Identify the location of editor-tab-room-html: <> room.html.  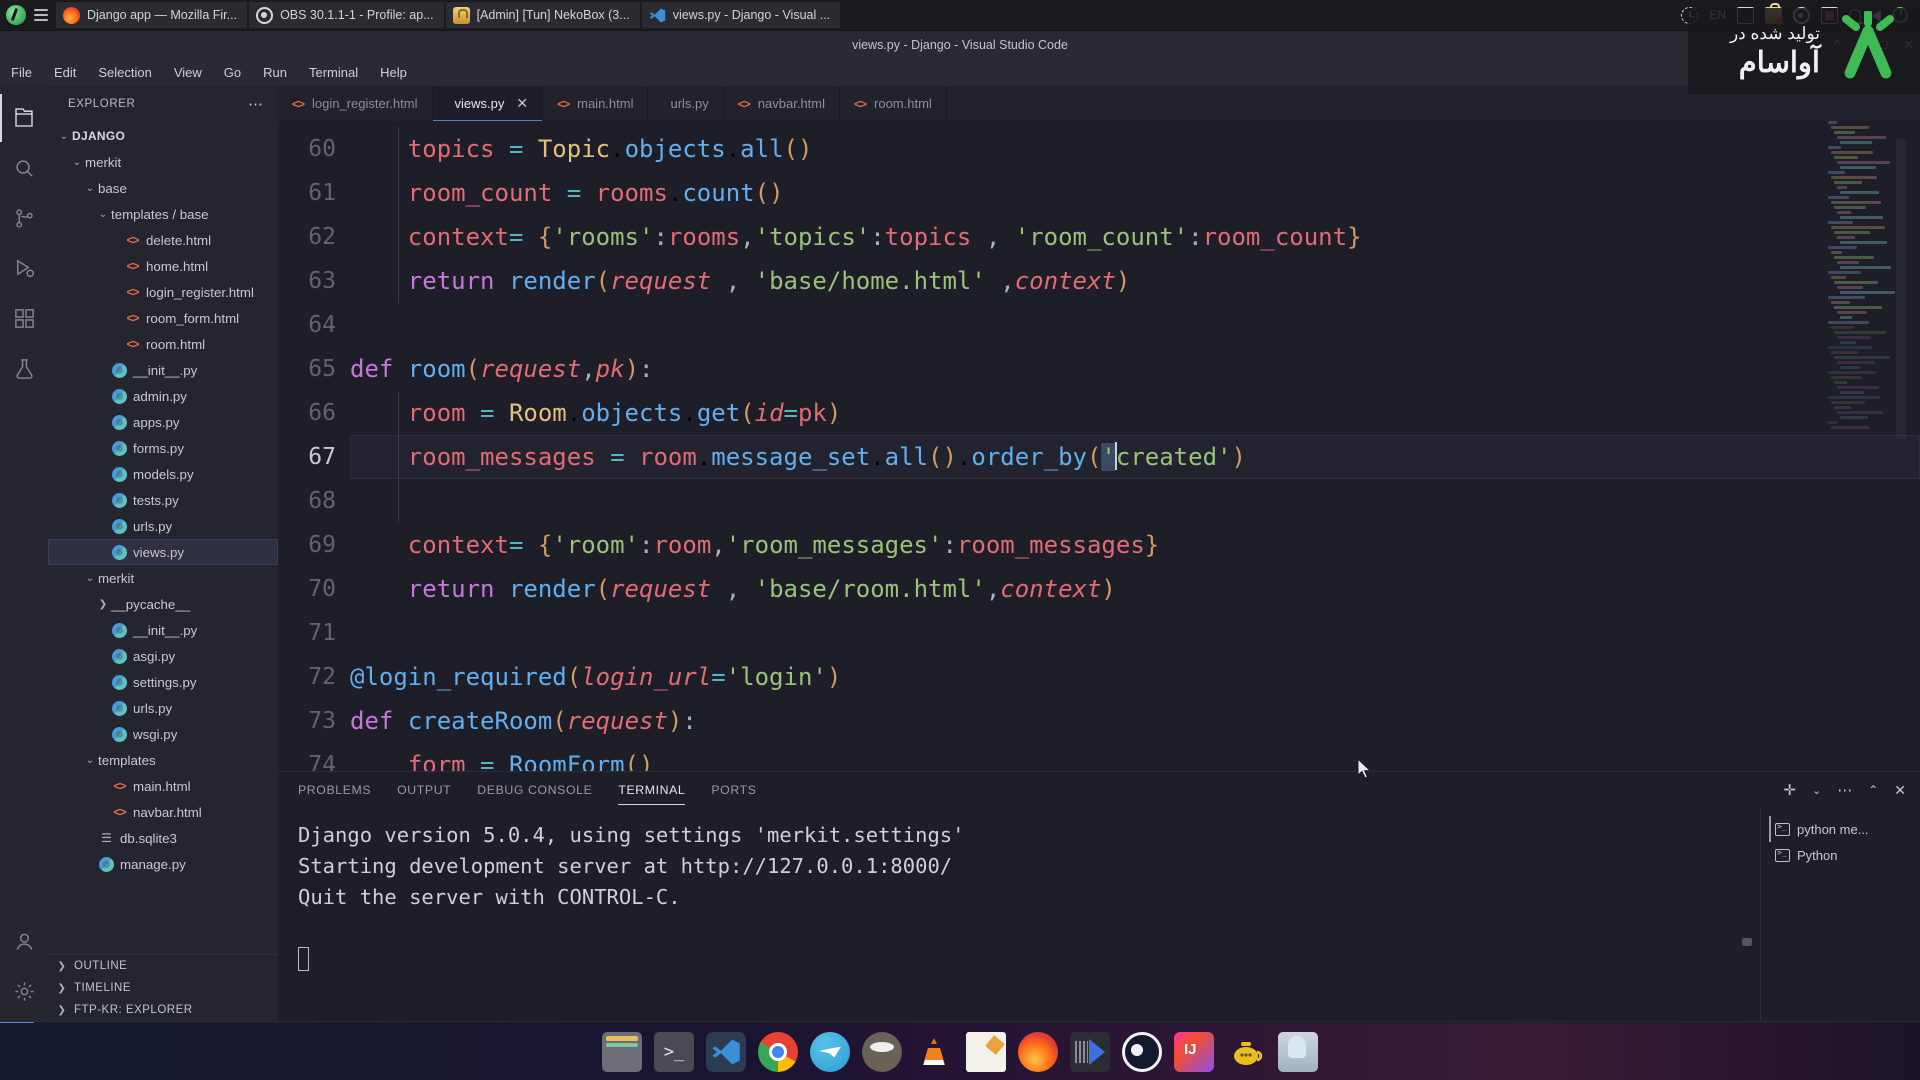
(893, 103).